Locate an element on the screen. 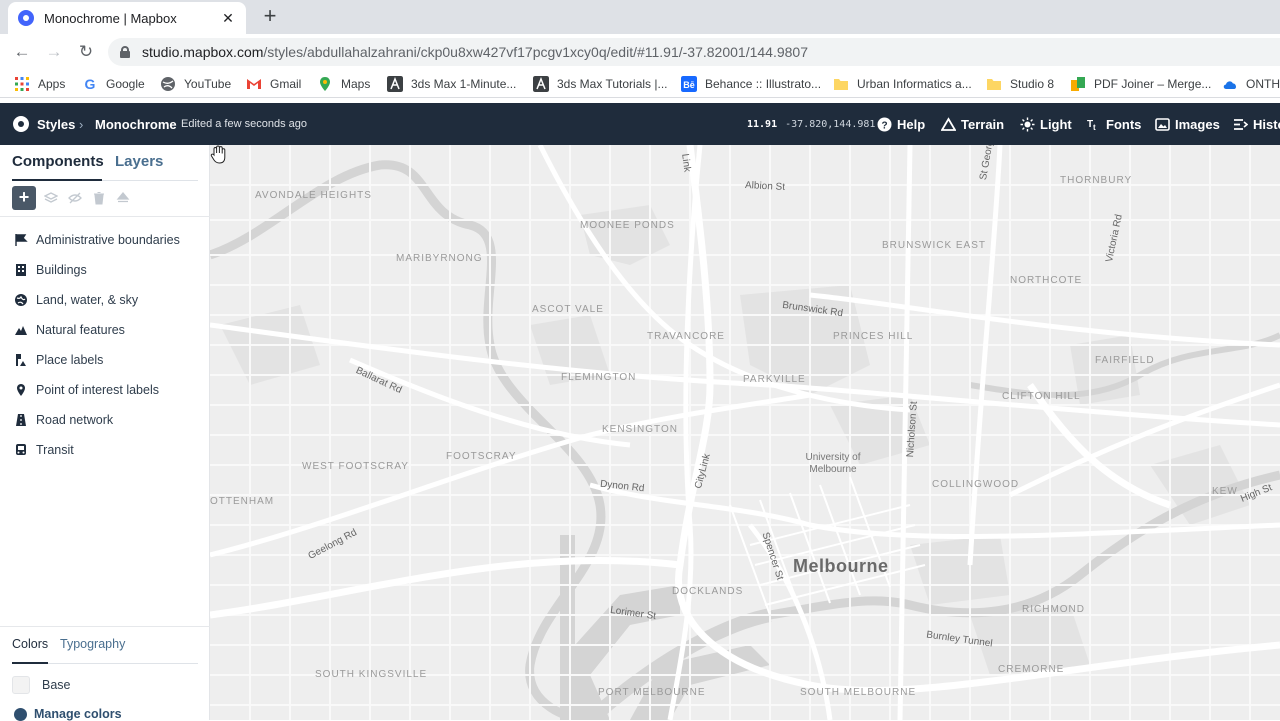 This screenshot has width=1280, height=721. reload-button: ↻ is located at coordinates (86, 52).